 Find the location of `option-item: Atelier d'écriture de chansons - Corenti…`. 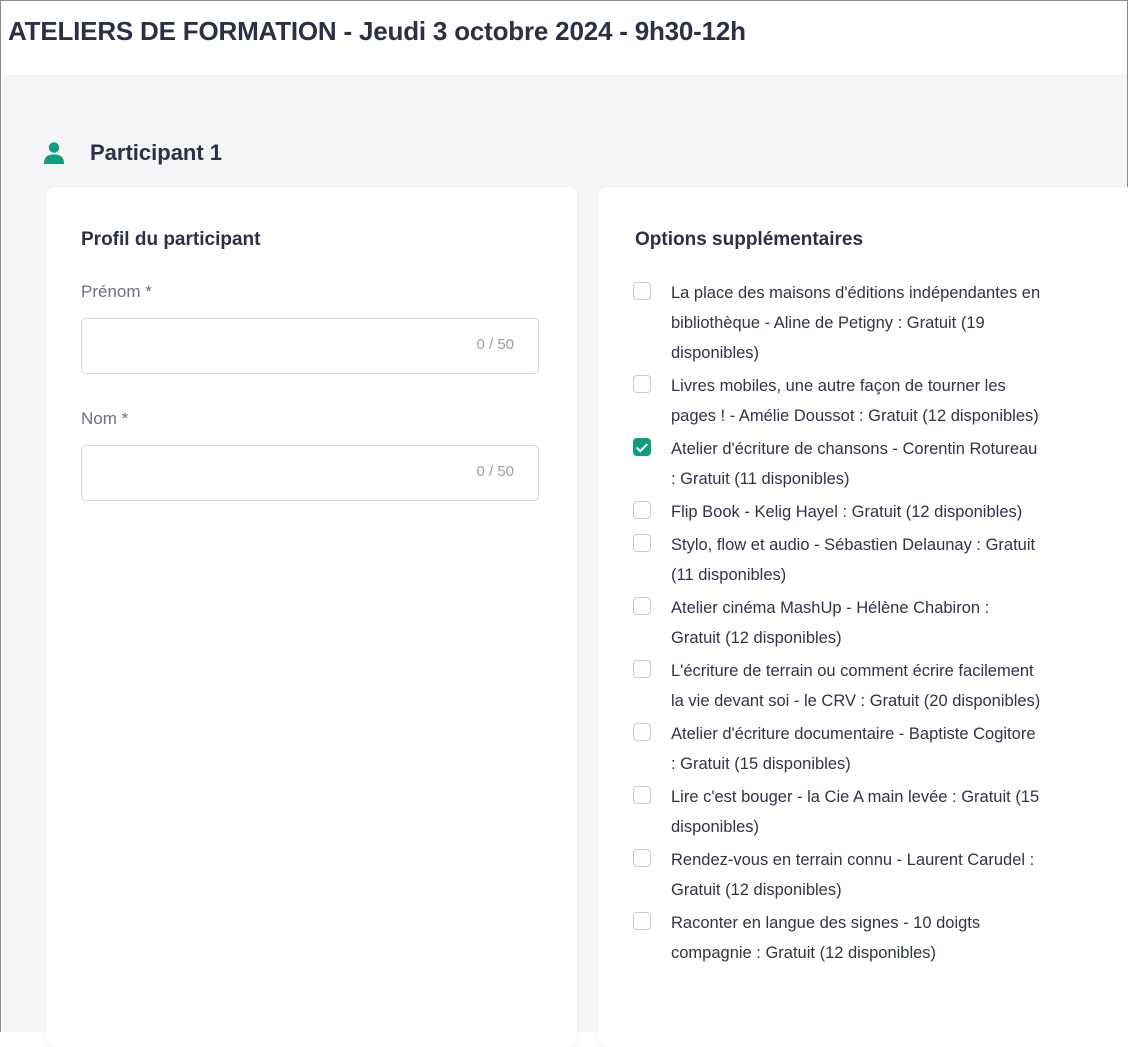

option-item: Atelier d'écriture de chansons - Corenti… is located at coordinates (868, 464).